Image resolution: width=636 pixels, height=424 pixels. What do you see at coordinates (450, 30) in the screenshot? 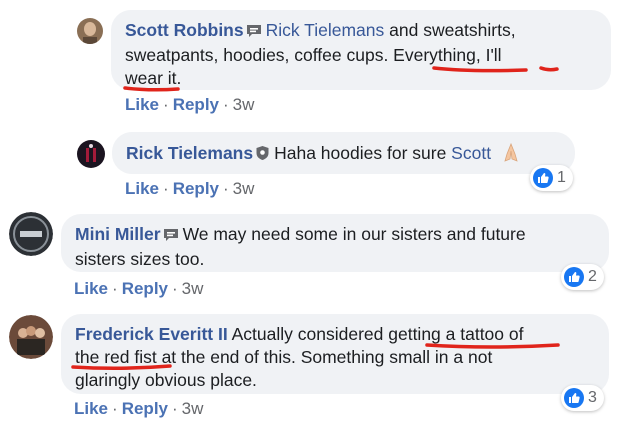
I see `comment-text: and sweatshirts,` at bounding box center [450, 30].